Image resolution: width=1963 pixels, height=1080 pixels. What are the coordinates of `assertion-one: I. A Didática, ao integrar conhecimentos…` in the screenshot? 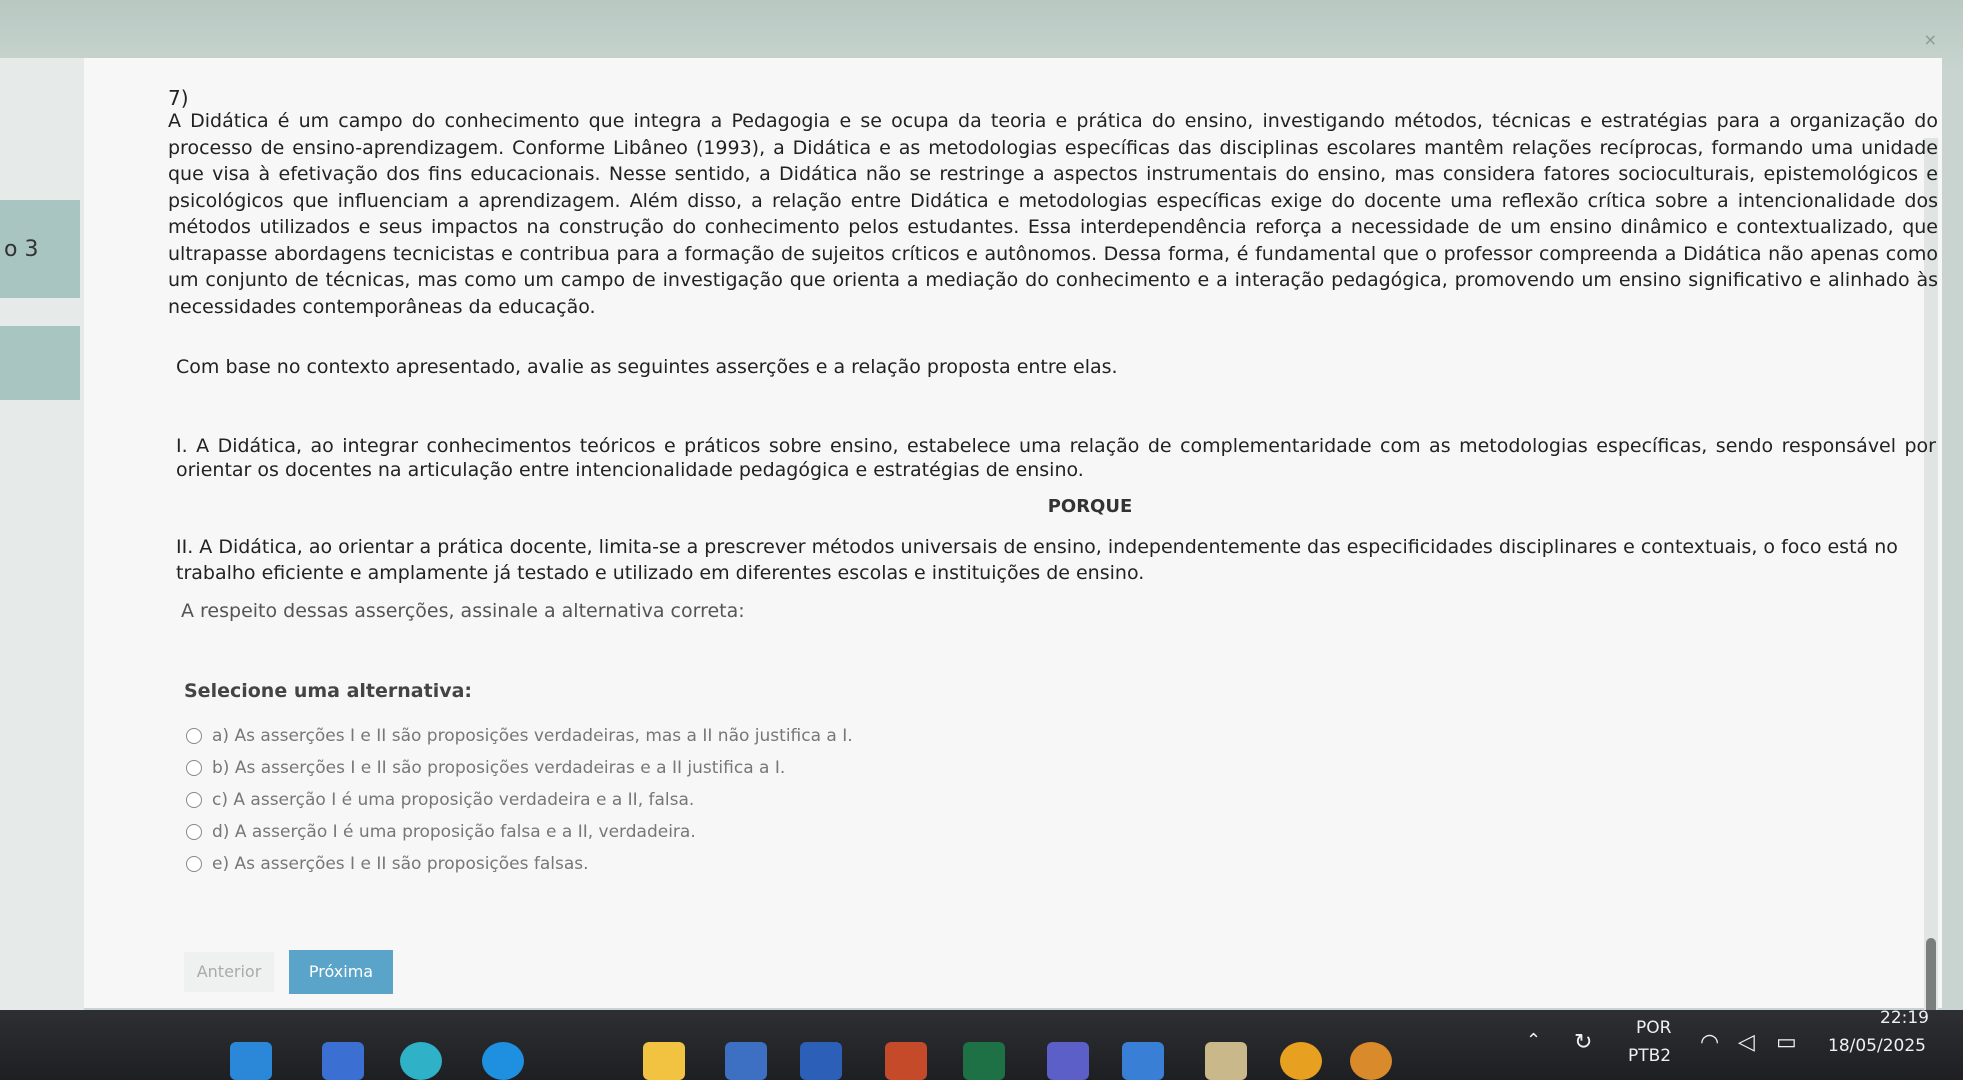 It's located at (1056, 458).